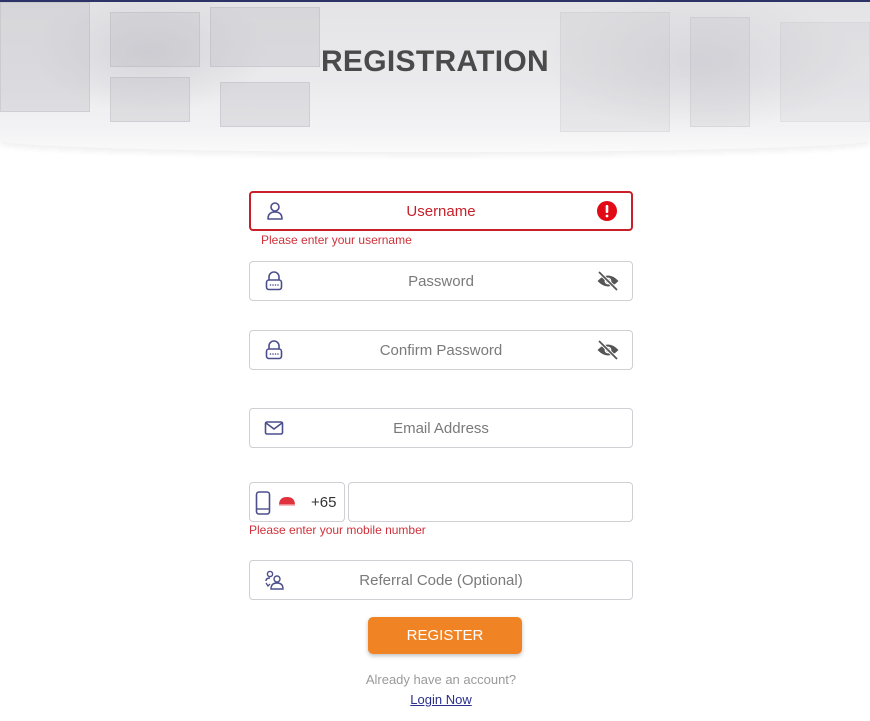 The width and height of the screenshot is (870, 721). What do you see at coordinates (297, 502) in the screenshot?
I see `country-code-selector: +65` at bounding box center [297, 502].